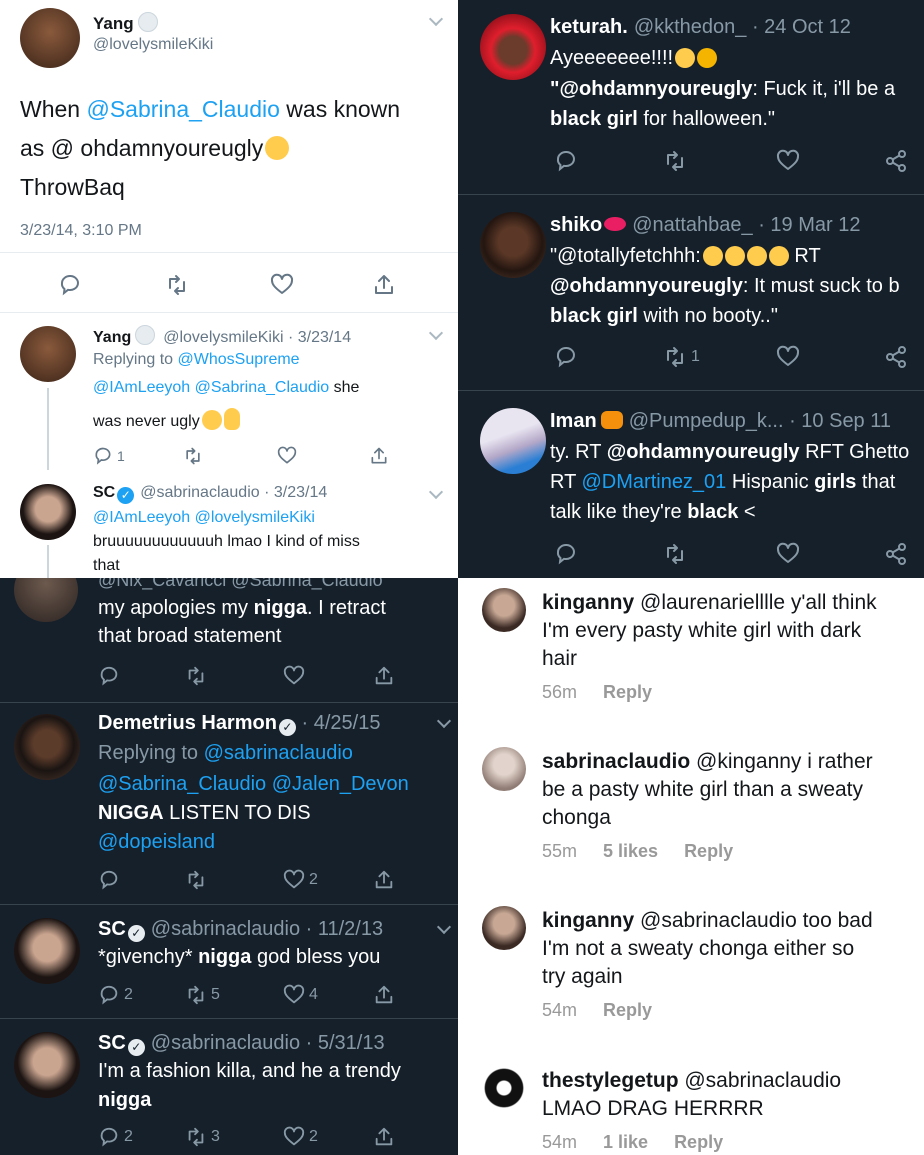 This screenshot has height=1155, width=924. Describe the element at coordinates (226, 387) in the screenshot. I see `reply-text-line: @IAmLeeyoh @Sabrina_Claudio she` at that location.